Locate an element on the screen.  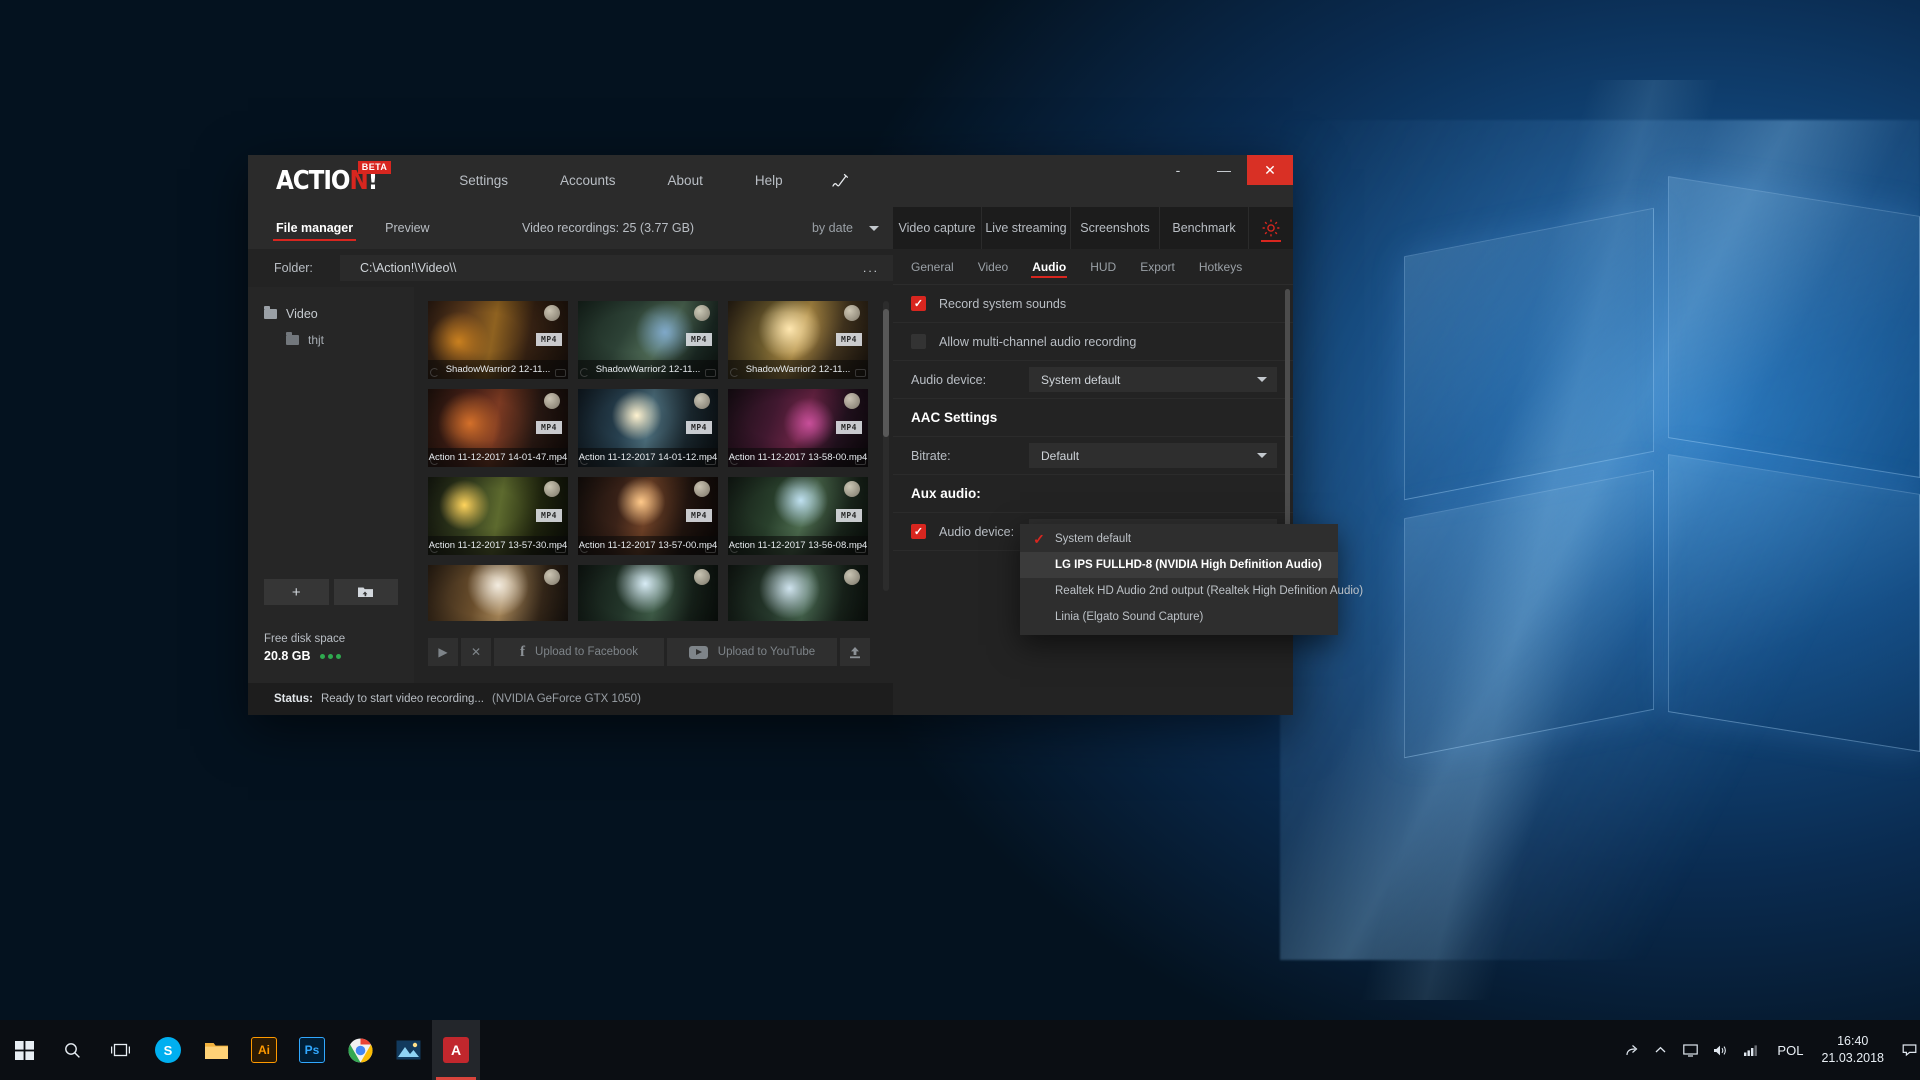
format-badge: MP4 is located at coordinates (699, 427).